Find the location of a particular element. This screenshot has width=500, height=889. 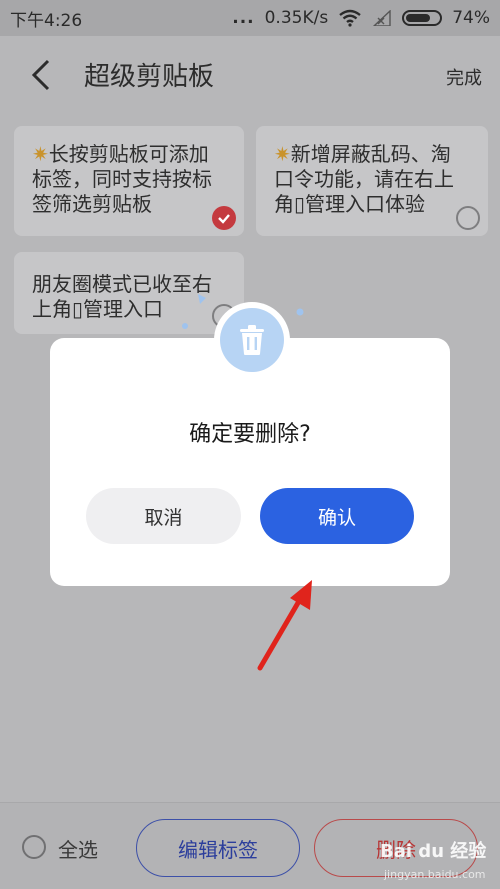

trash-badge is located at coordinates (252, 340).